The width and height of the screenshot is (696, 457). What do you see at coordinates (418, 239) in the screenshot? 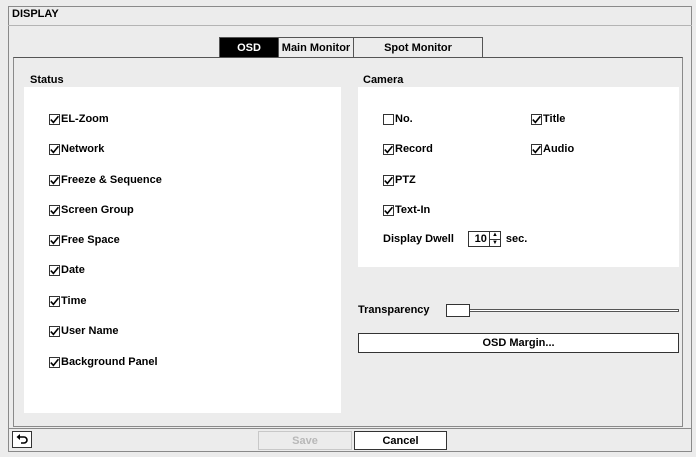
I see `display-dwell-label: Display Dwell` at bounding box center [418, 239].